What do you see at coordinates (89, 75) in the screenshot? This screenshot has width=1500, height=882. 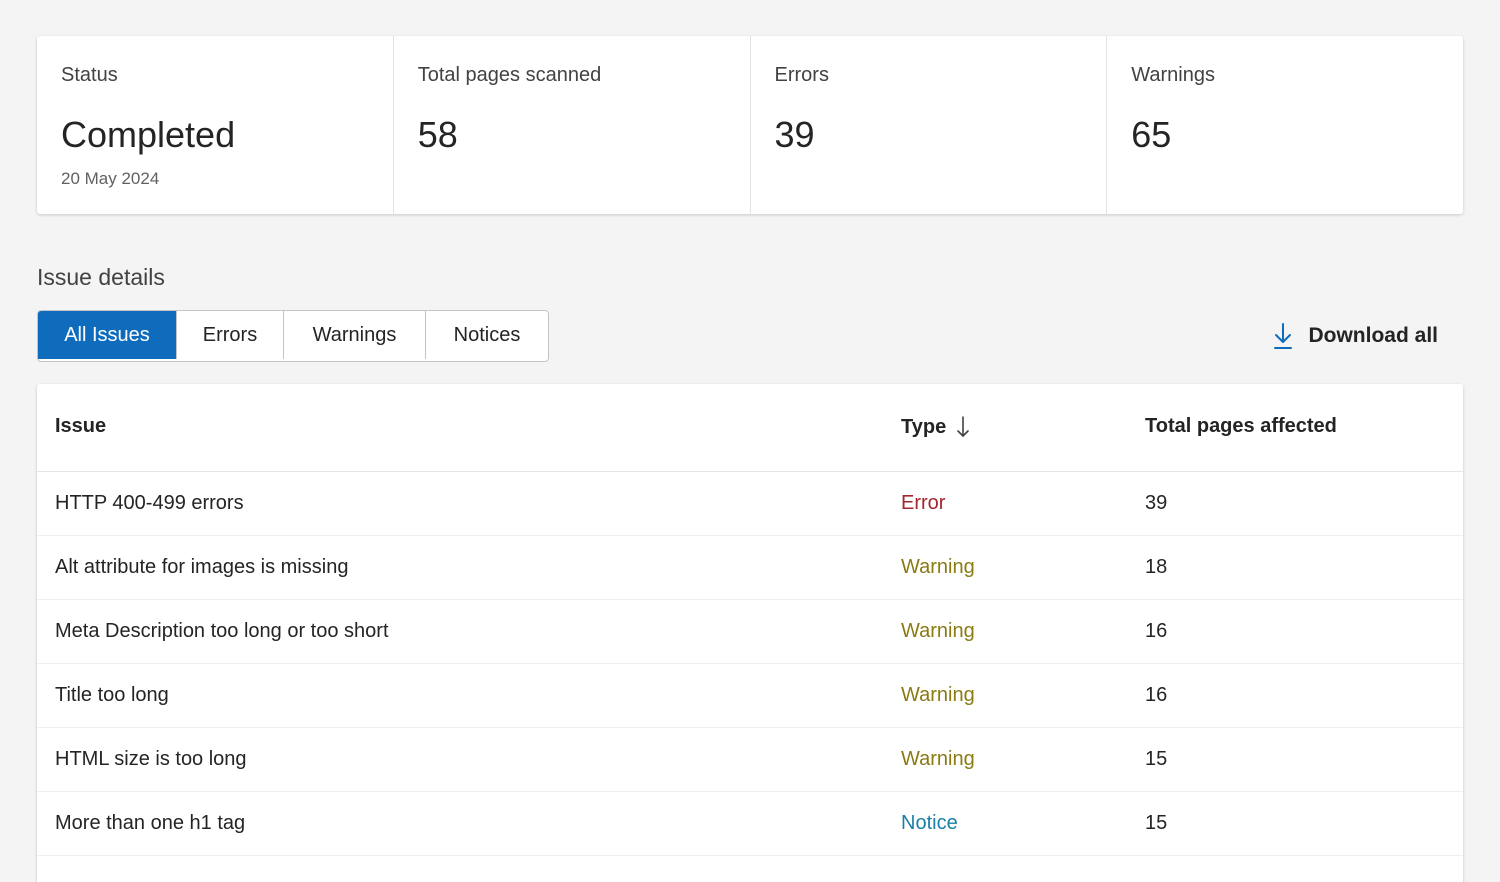 I see `status-label: Status` at bounding box center [89, 75].